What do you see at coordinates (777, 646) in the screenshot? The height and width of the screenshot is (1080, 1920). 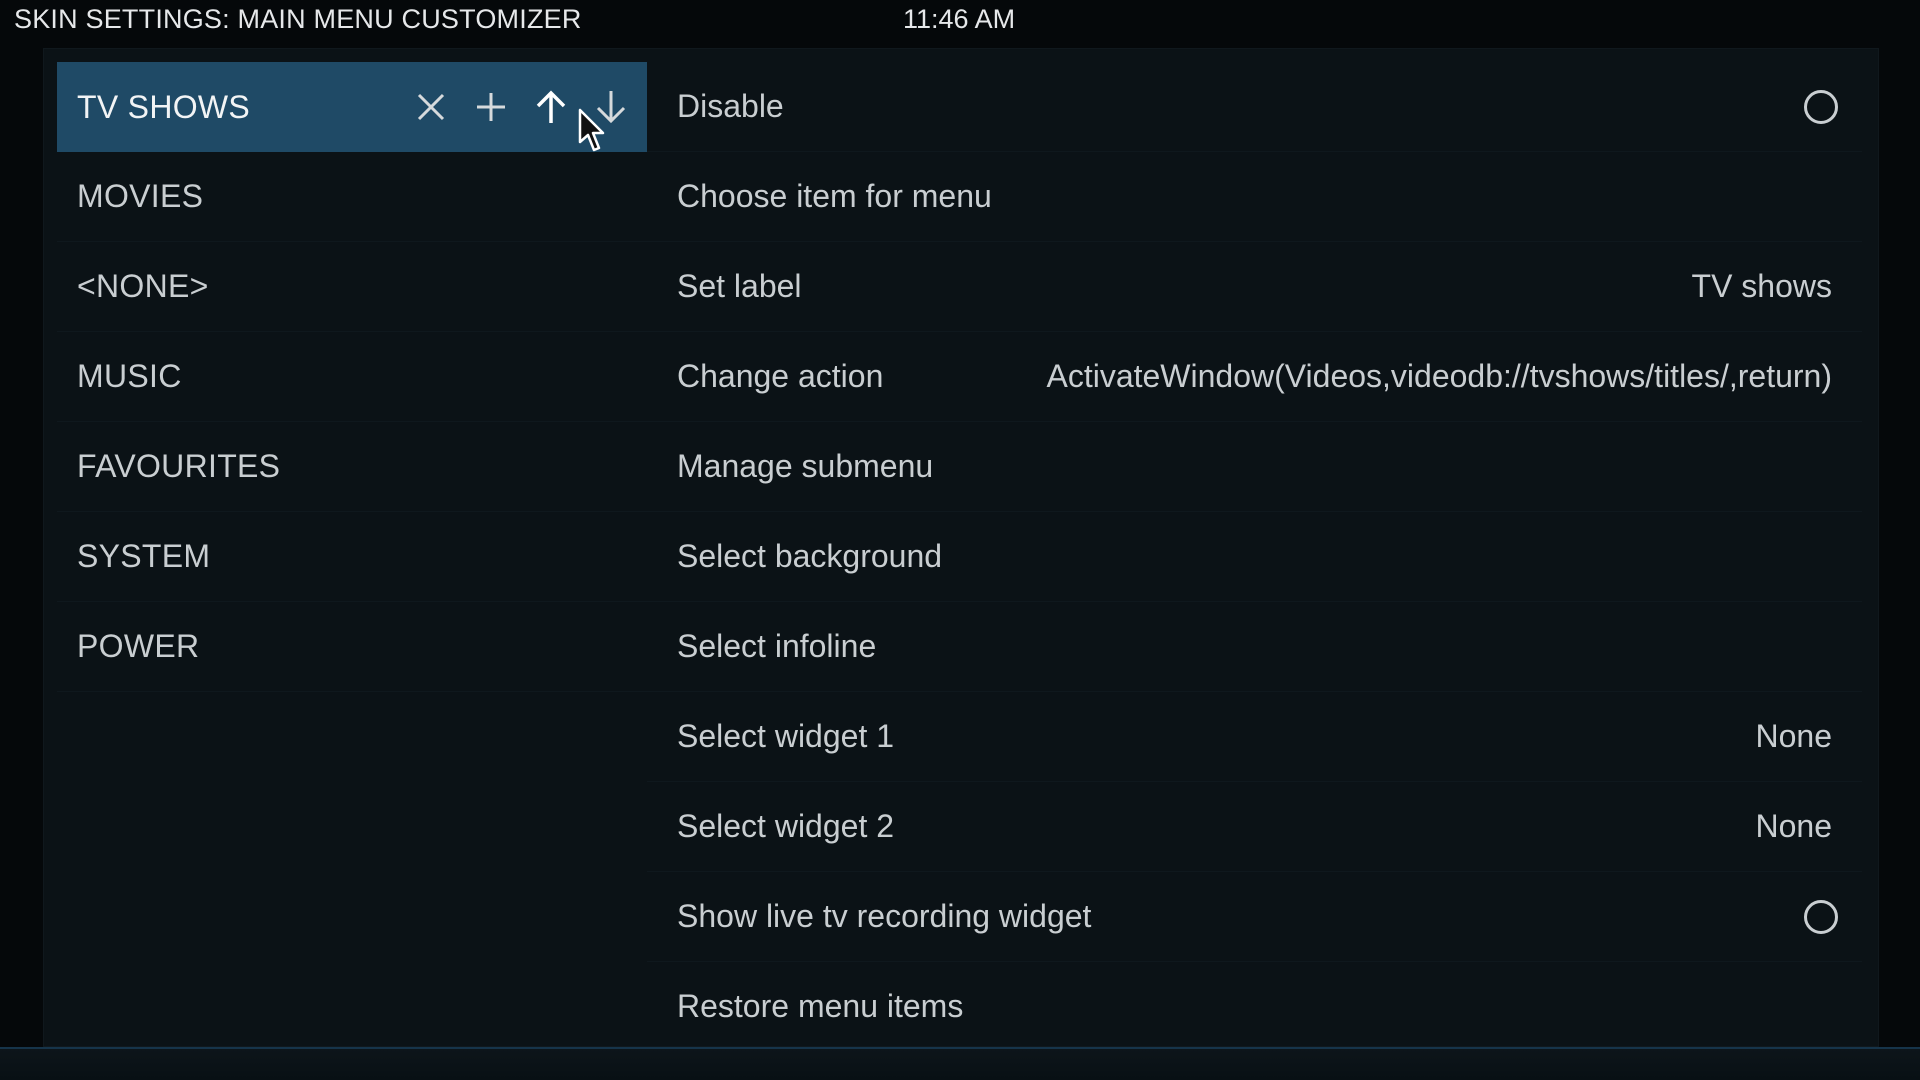 I see `option-label: Select infoline` at bounding box center [777, 646].